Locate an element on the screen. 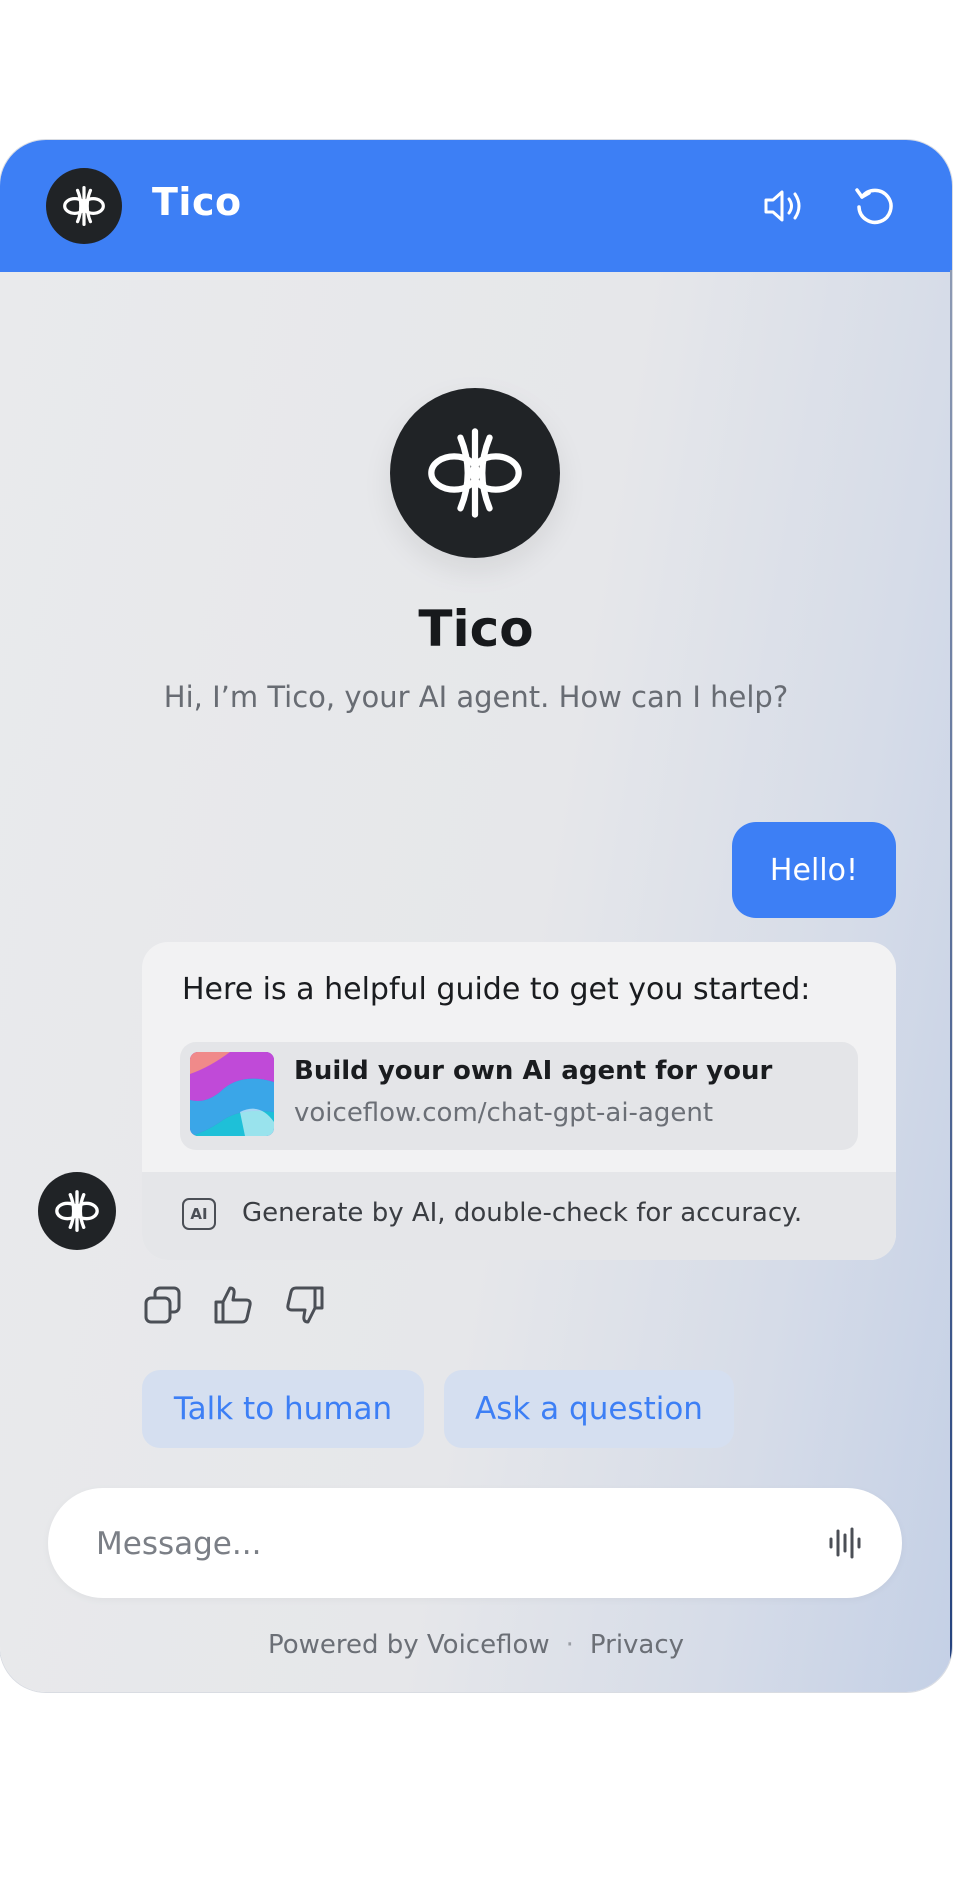 Image resolution: width=960 pixels, height=1900 pixels. quick-reply-talk-to-human: Talk to human is located at coordinates (283, 1409).